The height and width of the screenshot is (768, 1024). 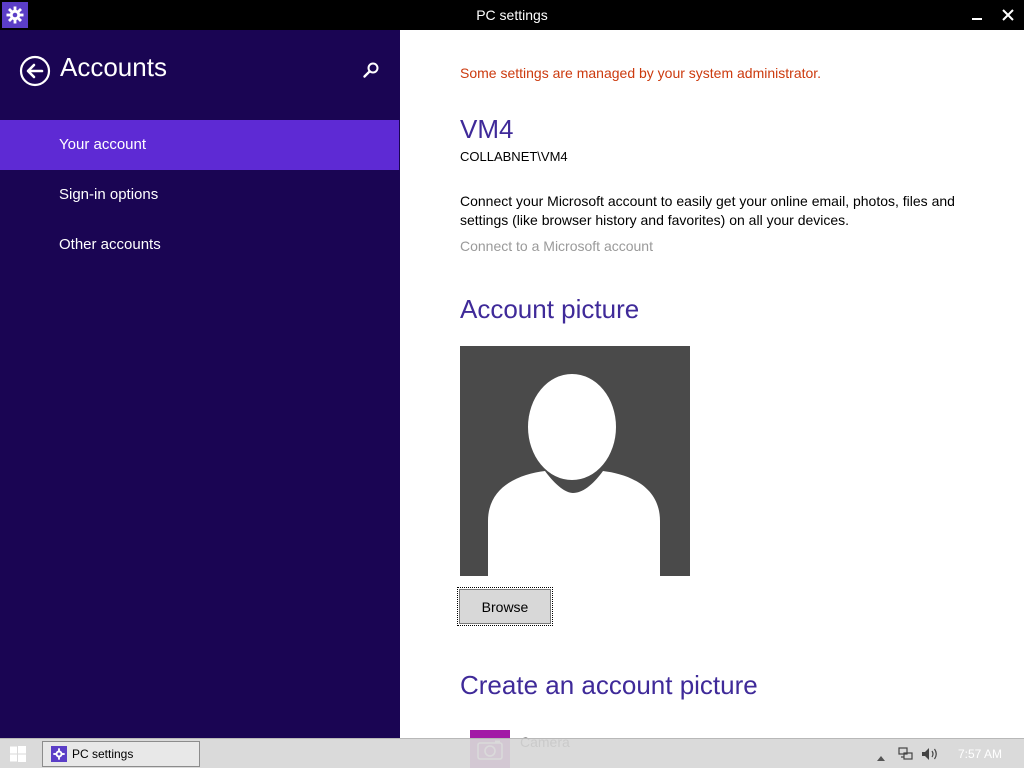 I want to click on show-hidden-icons-button, so click(x=881, y=758).